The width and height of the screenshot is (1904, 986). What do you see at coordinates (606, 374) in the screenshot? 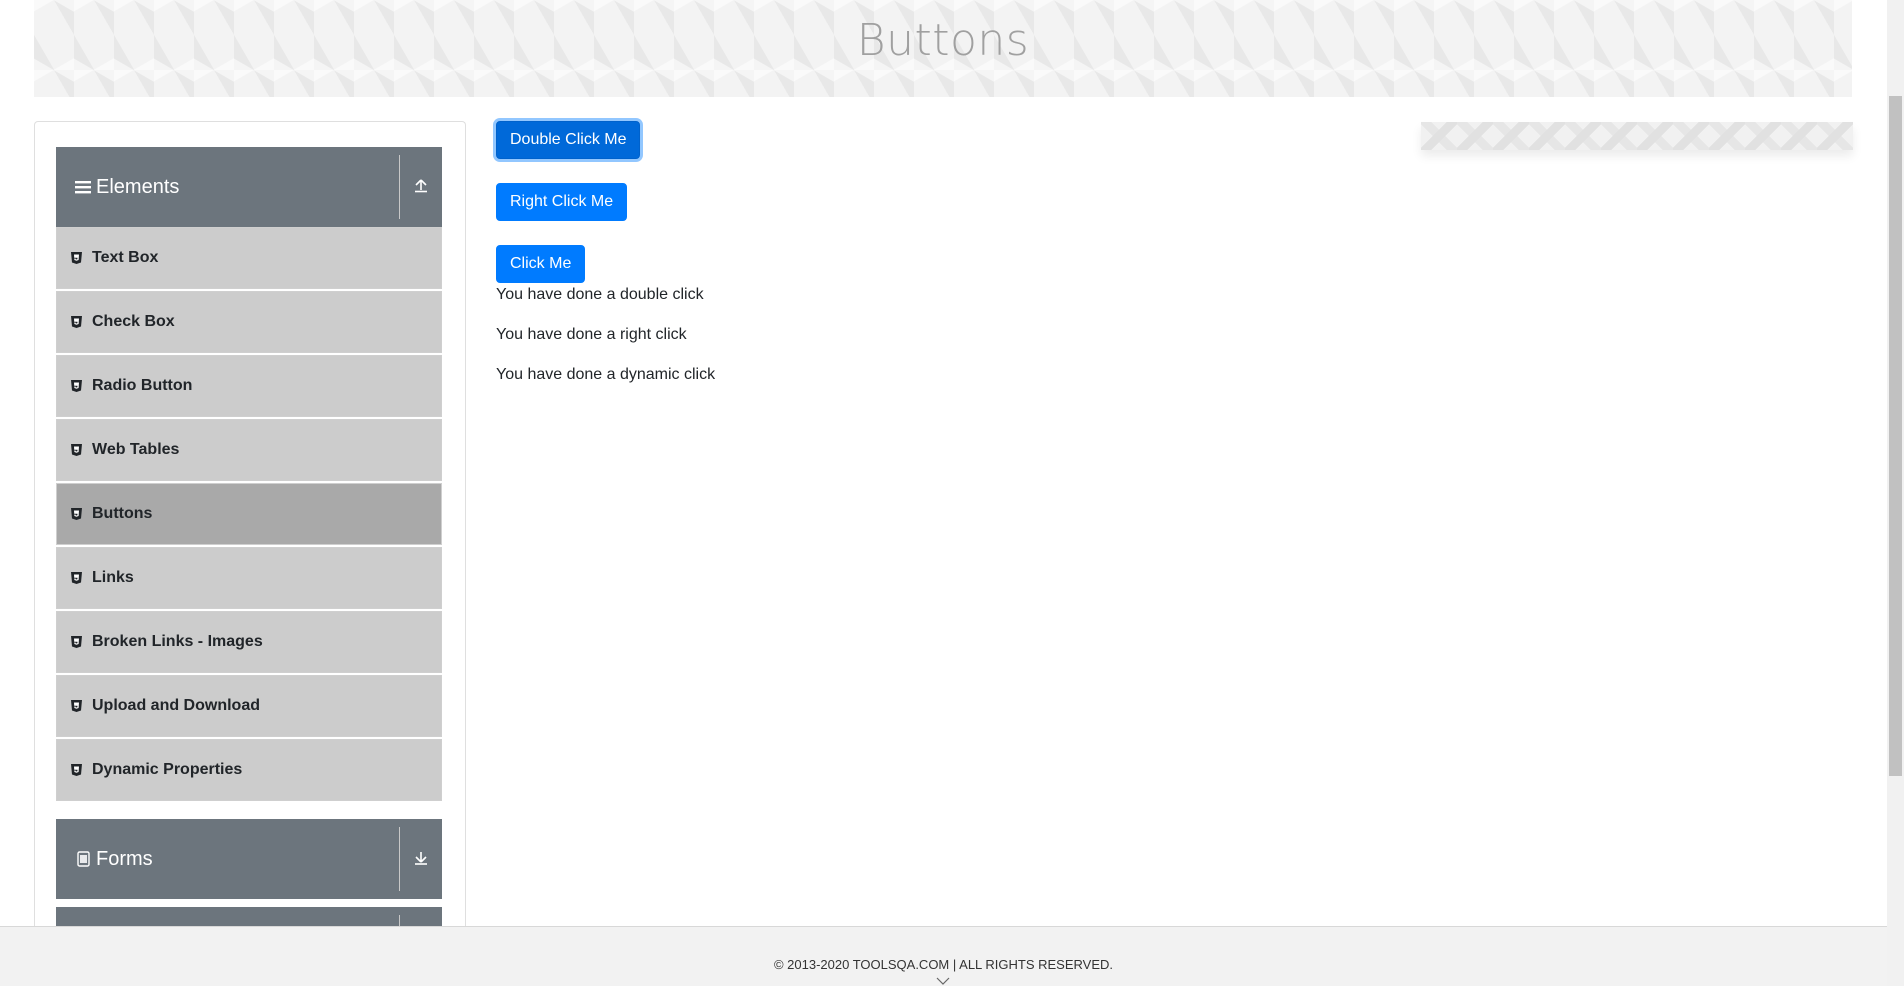
I see `dynamic-click-message: You have done a dynamic click` at bounding box center [606, 374].